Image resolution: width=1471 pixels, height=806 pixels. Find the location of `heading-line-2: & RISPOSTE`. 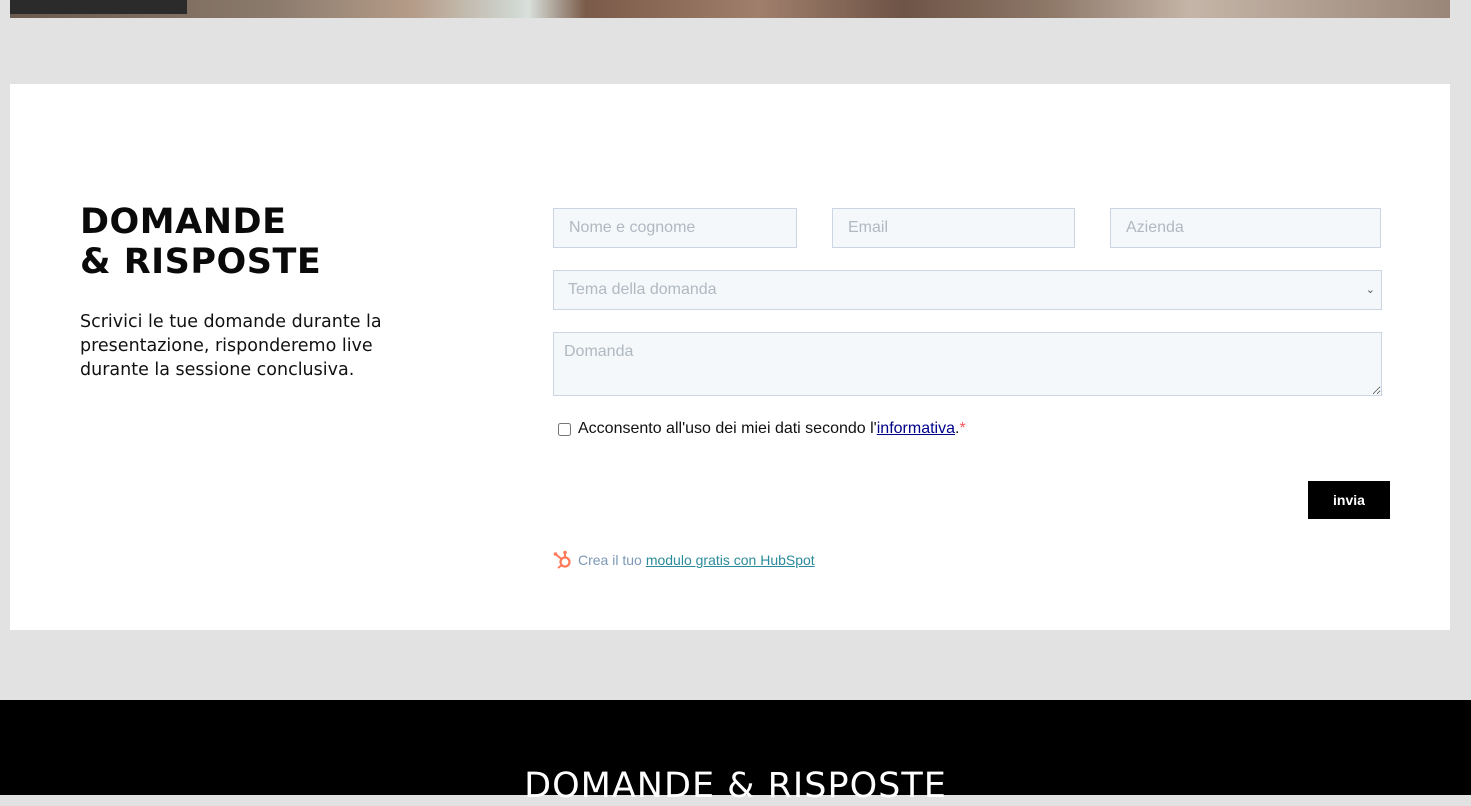

heading-line-2: & RISPOSTE is located at coordinates (201, 262).